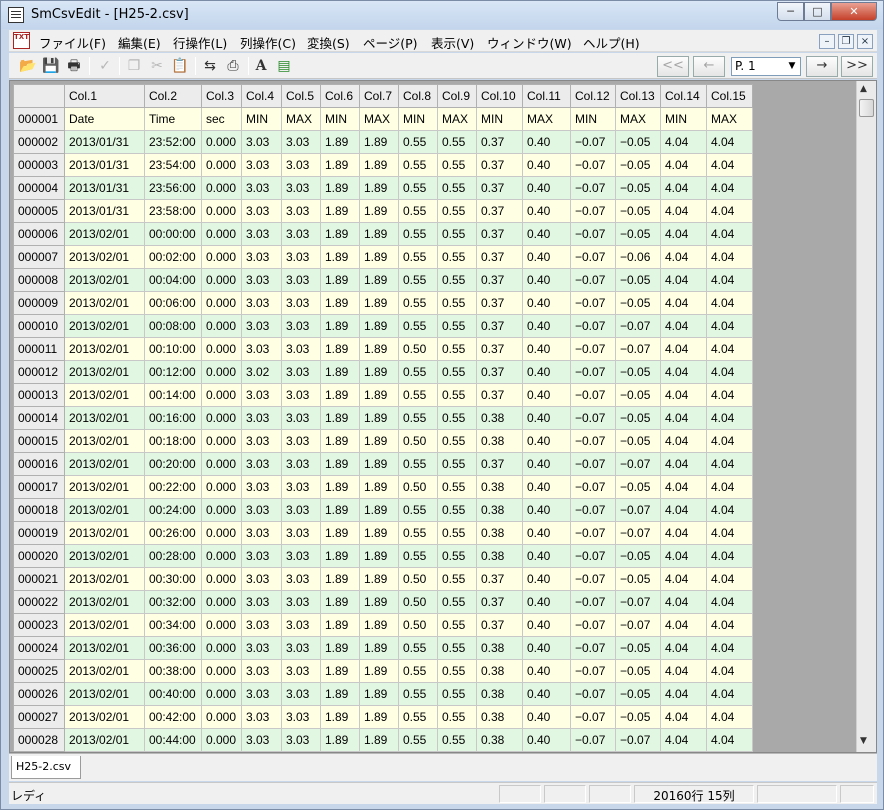 The height and width of the screenshot is (810, 884). Describe the element at coordinates (221, 96) in the screenshot. I see `column-header: Col.3` at that location.